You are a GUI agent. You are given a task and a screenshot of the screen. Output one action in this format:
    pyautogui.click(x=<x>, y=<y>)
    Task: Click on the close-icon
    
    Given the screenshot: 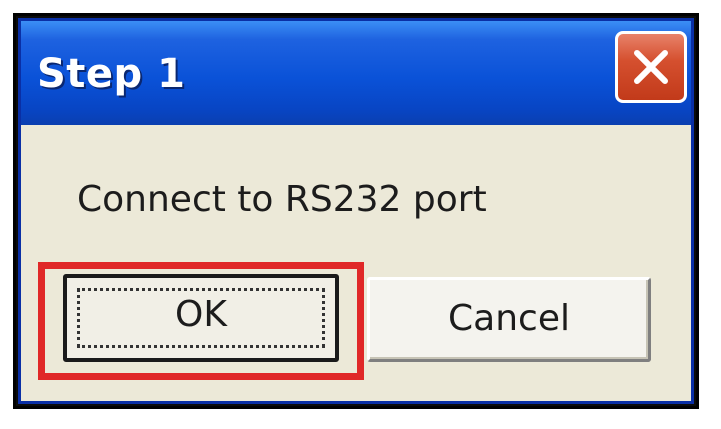 What is the action you would take?
    pyautogui.click(x=651, y=67)
    